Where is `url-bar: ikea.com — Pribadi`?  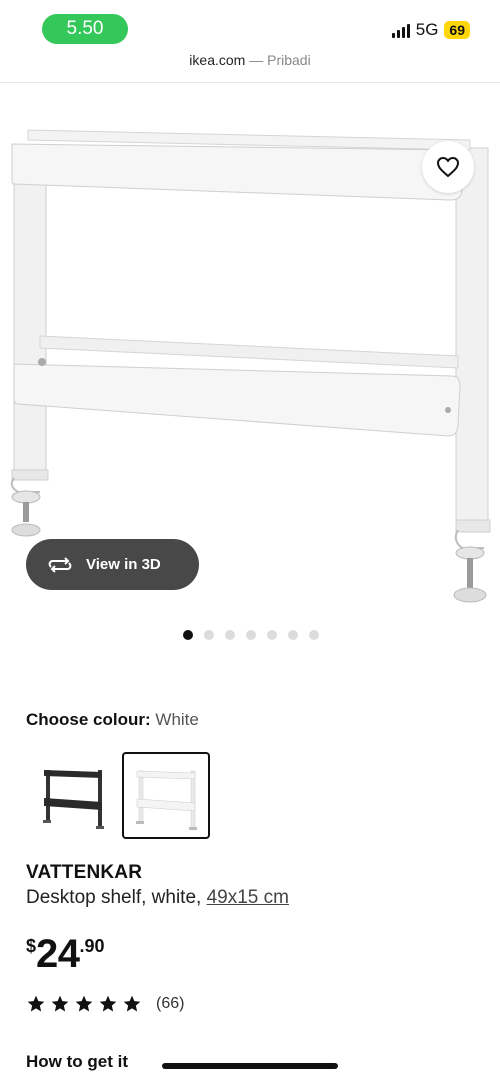
url-bar: ikea.com — Pribadi is located at coordinates (250, 67).